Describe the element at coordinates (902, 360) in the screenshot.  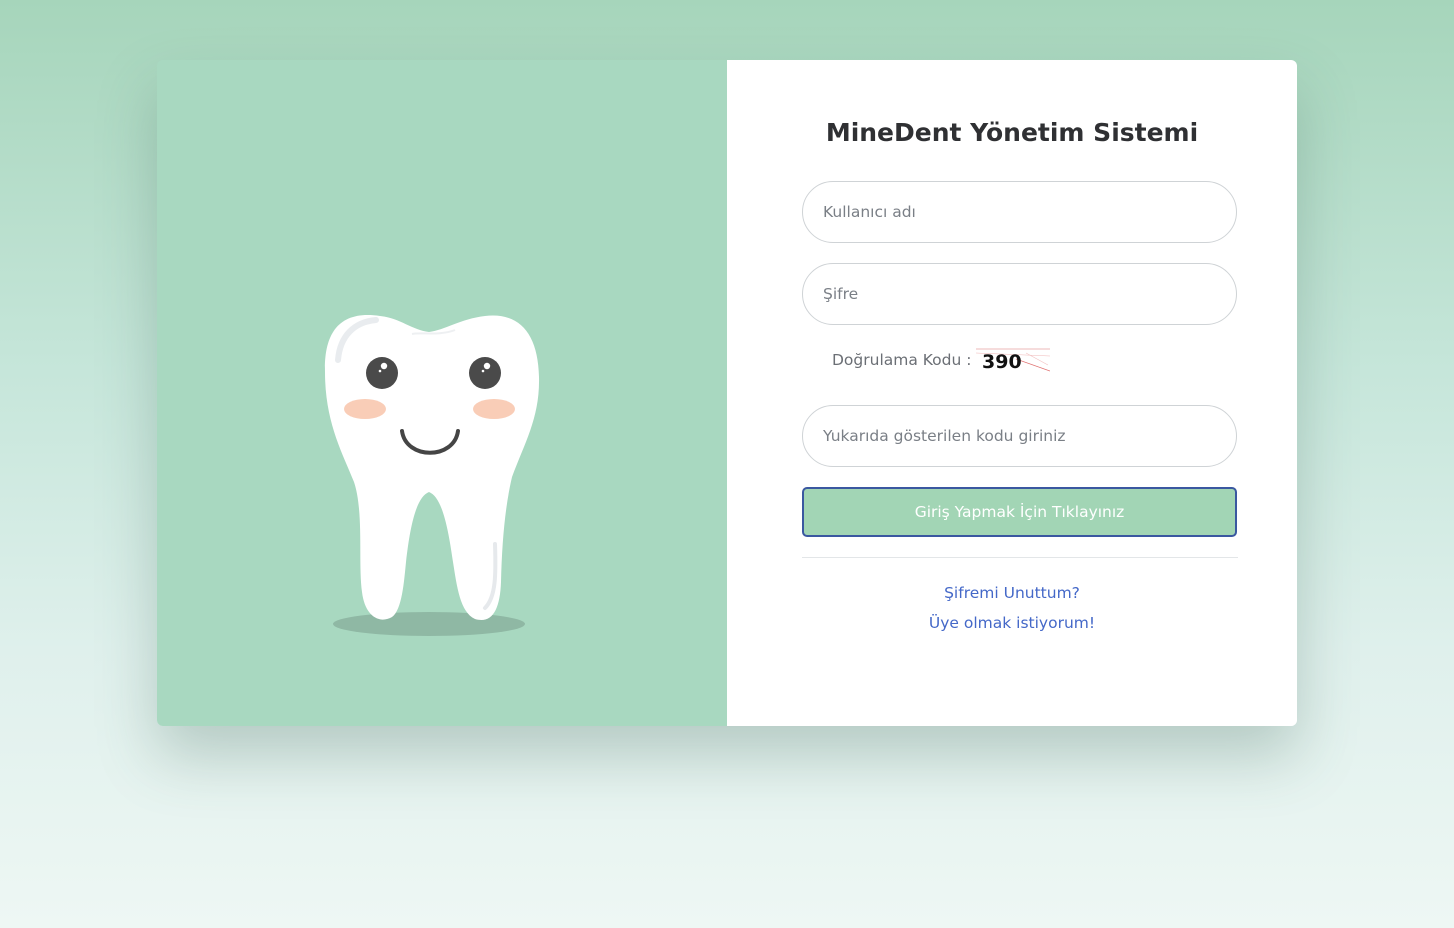
I see `captcha-label: Doğrulama Kodu :` at that location.